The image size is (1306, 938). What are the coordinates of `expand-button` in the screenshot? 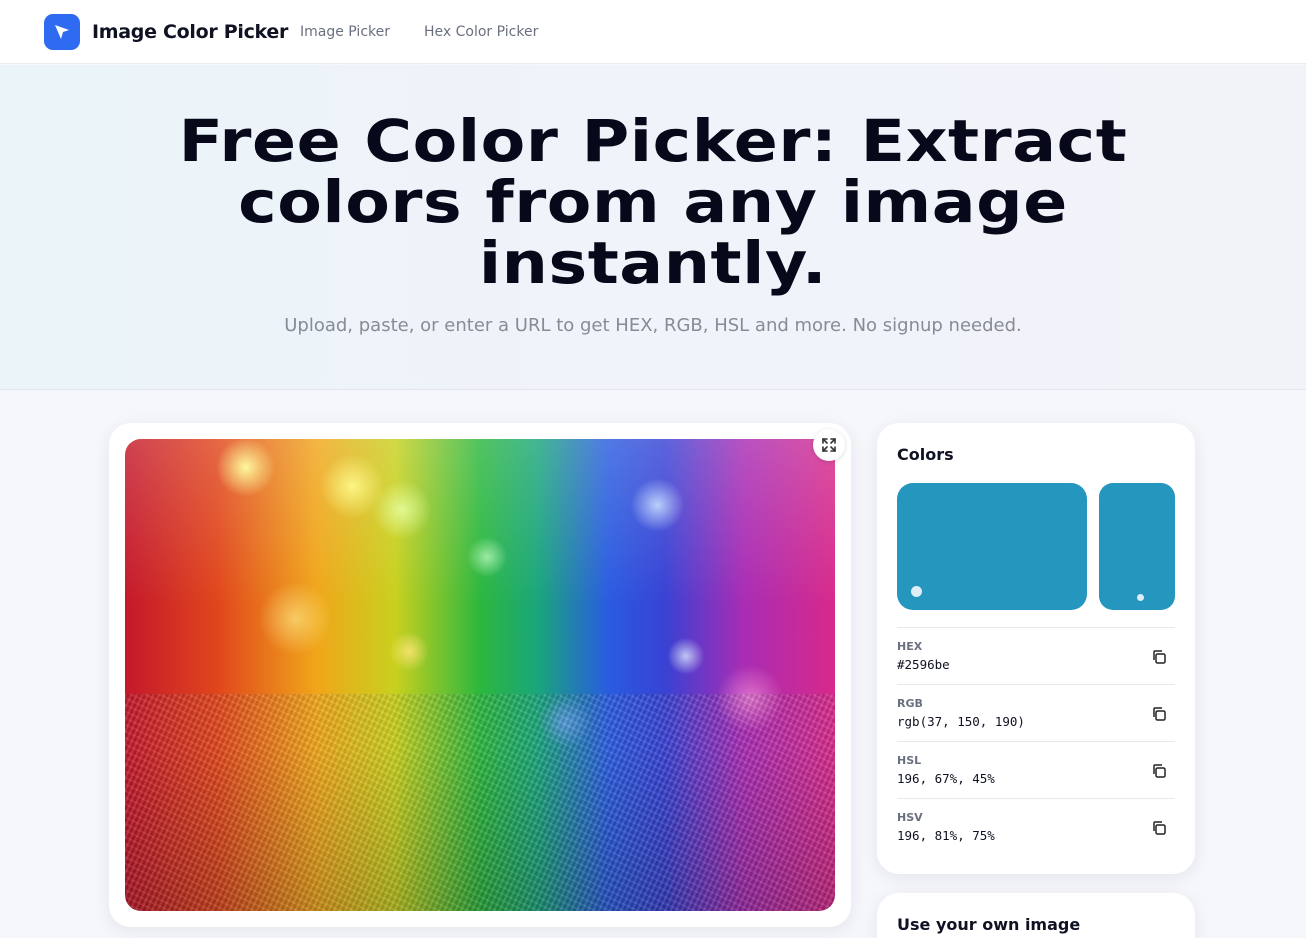 It's located at (829, 445).